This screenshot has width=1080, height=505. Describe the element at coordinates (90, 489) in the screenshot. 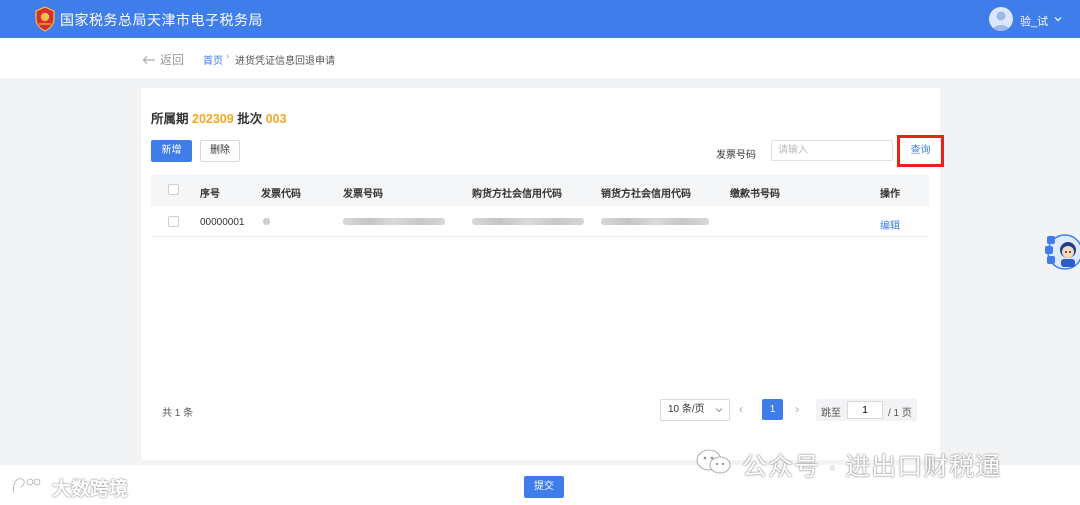

I see `watermark-left: 大数跨境` at that location.